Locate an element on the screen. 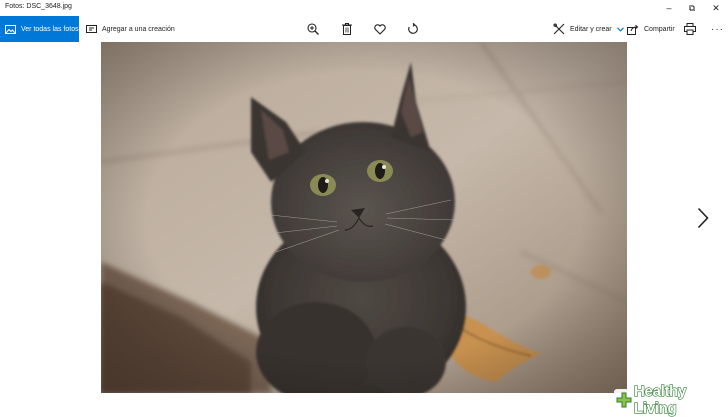 The height and width of the screenshot is (417, 728). rotate-icon is located at coordinates (413, 29).